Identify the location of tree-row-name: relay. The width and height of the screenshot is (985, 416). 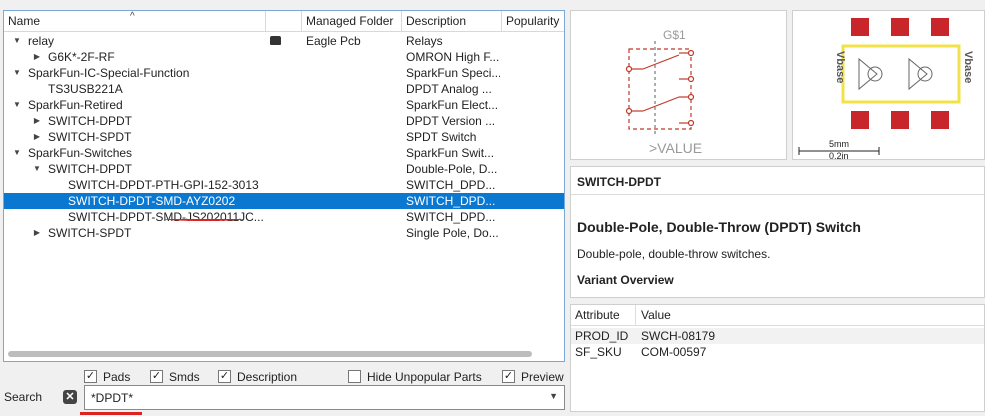
(41, 41).